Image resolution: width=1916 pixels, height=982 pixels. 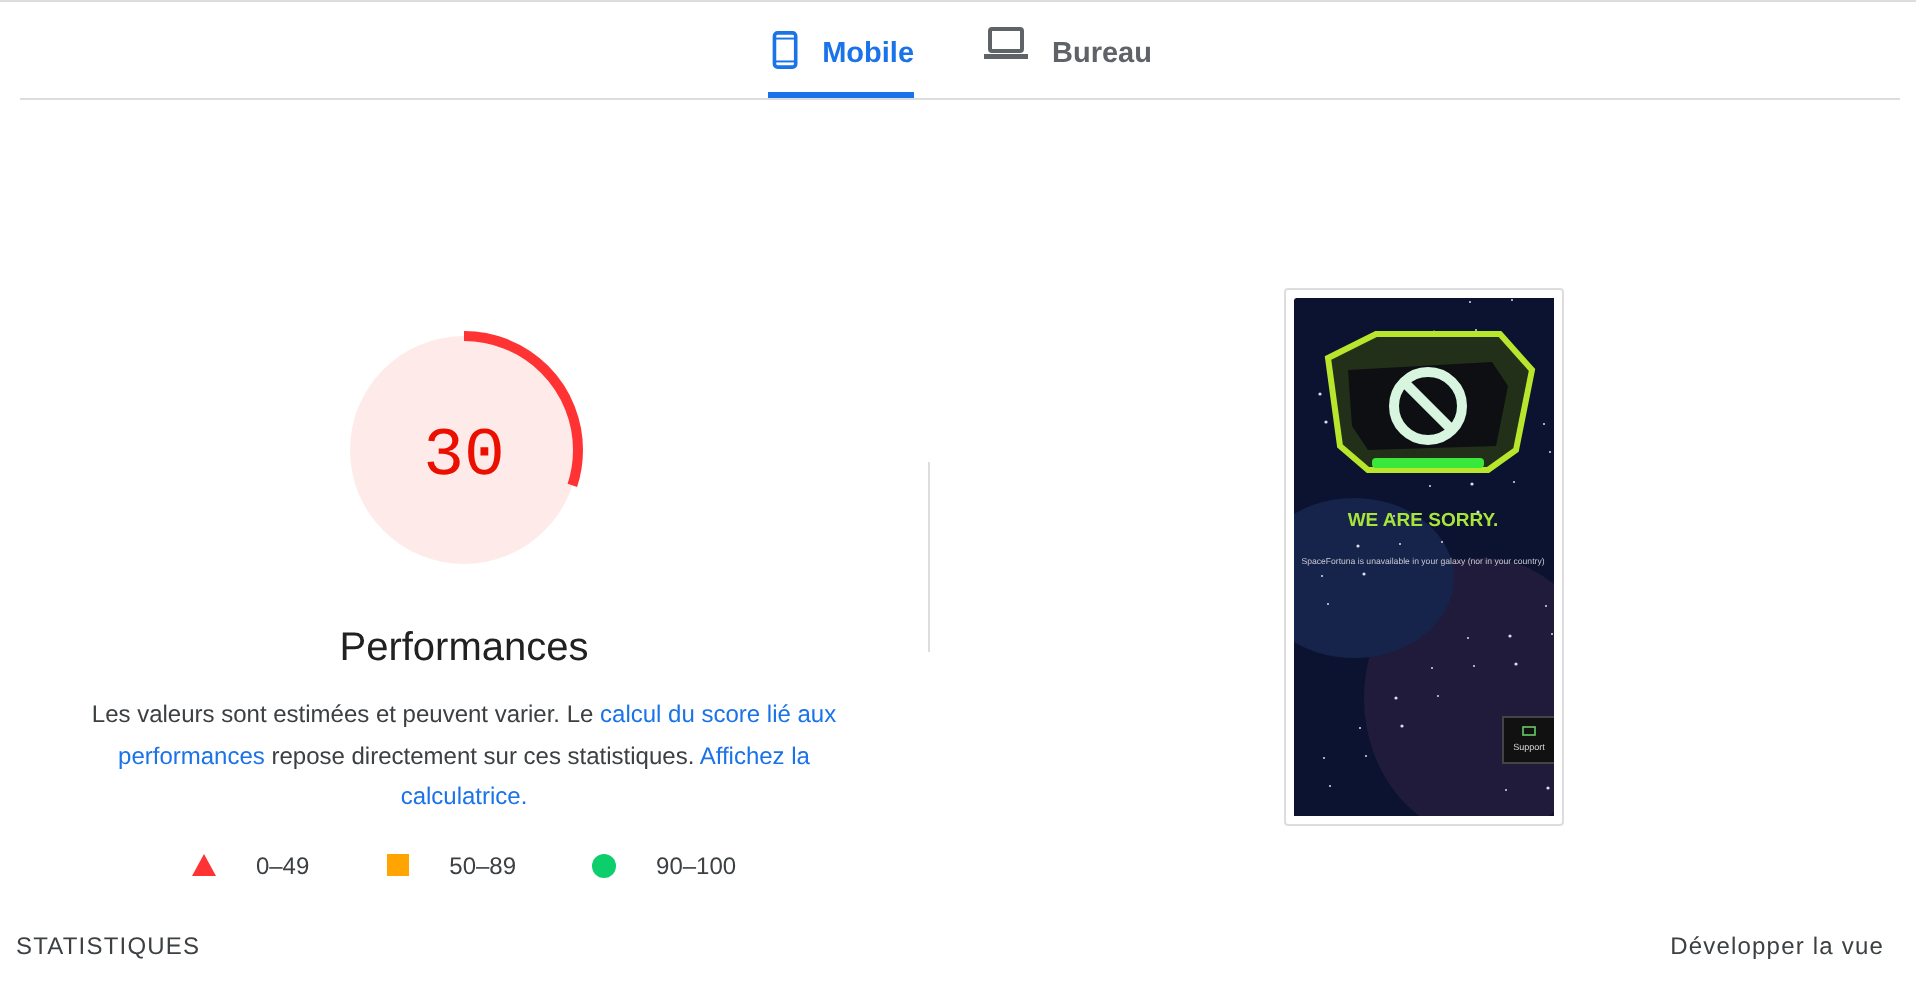 I want to click on description-text: Les valeurs sont estimées et peuvent varier. Le calcul du score lié aux performances repose directement sur ces statistiques. Affichez la calculatrice., so click(x=464, y=756).